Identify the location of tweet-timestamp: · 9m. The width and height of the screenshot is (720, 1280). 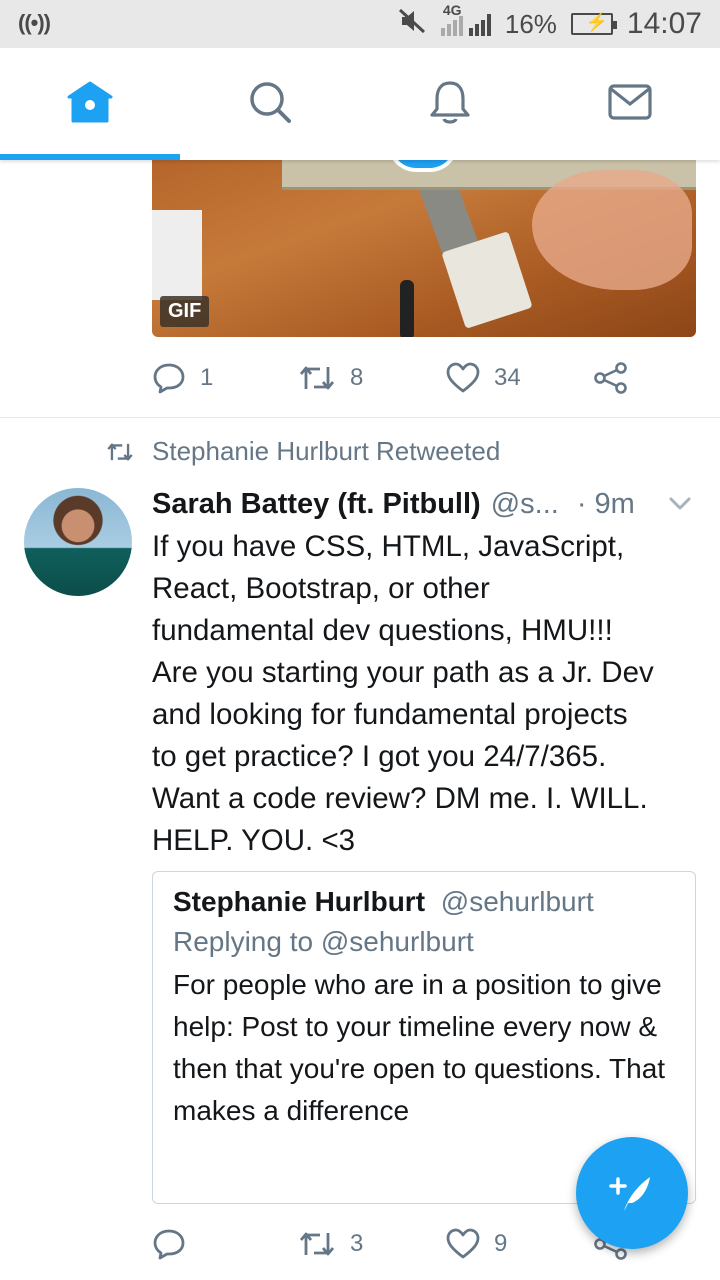
(605, 503).